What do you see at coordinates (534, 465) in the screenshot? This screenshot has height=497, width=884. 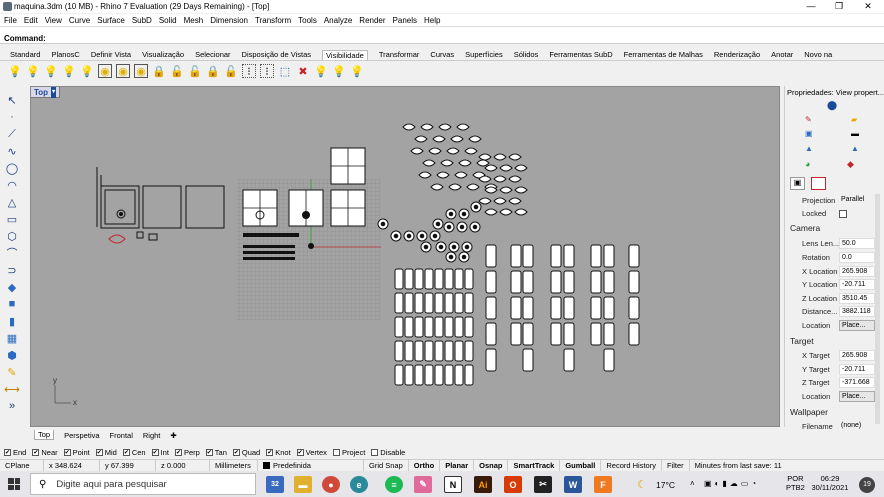 I see `smarttrack-toggle: SmartTrack` at bounding box center [534, 465].